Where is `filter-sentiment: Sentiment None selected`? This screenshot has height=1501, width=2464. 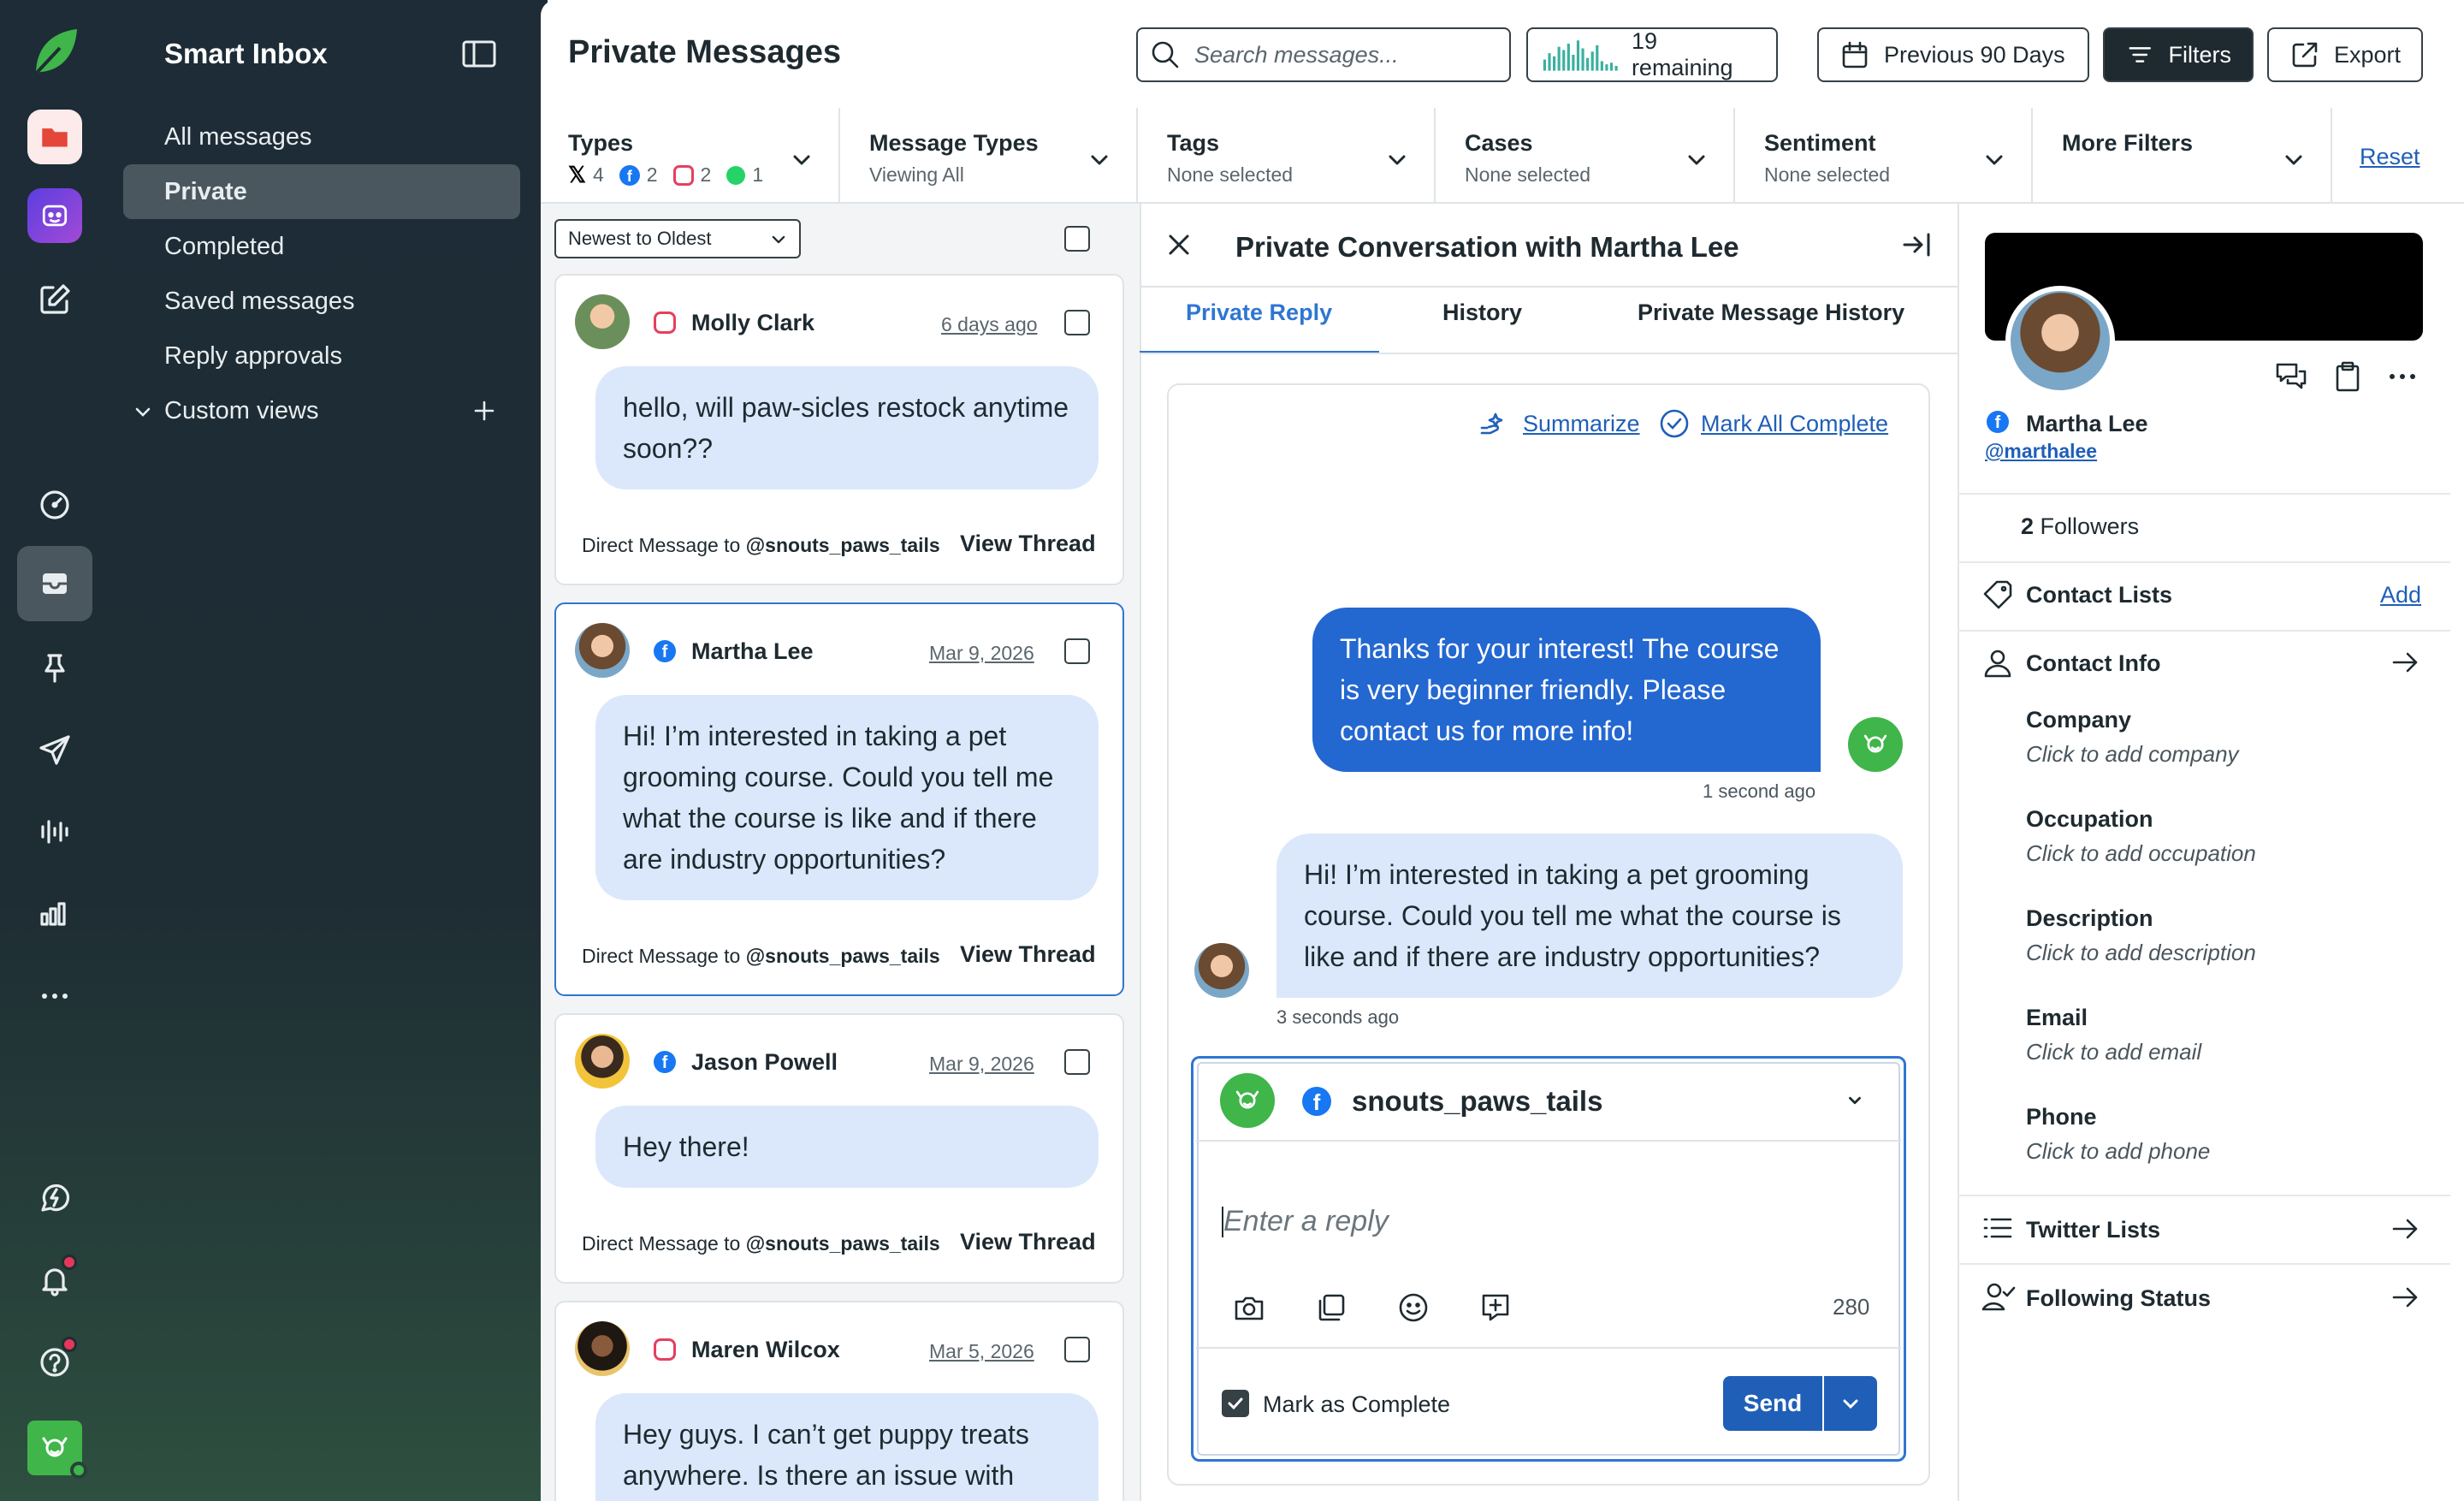
filter-sentiment: Sentiment None selected is located at coordinates (1884, 155).